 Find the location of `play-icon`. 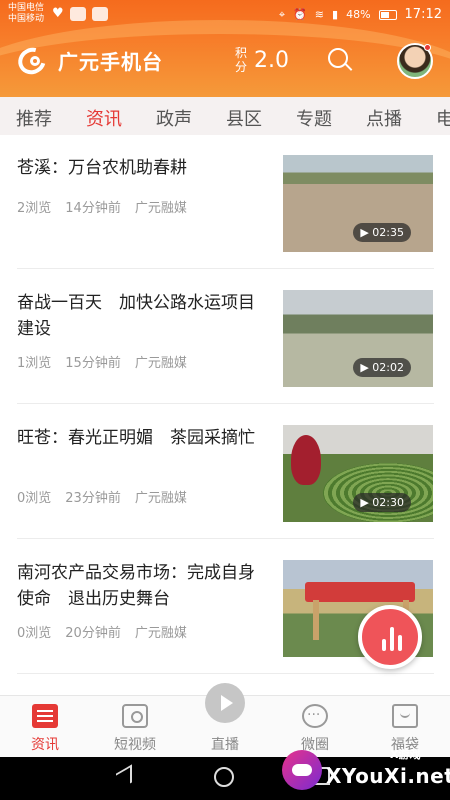

play-icon is located at coordinates (225, 703).